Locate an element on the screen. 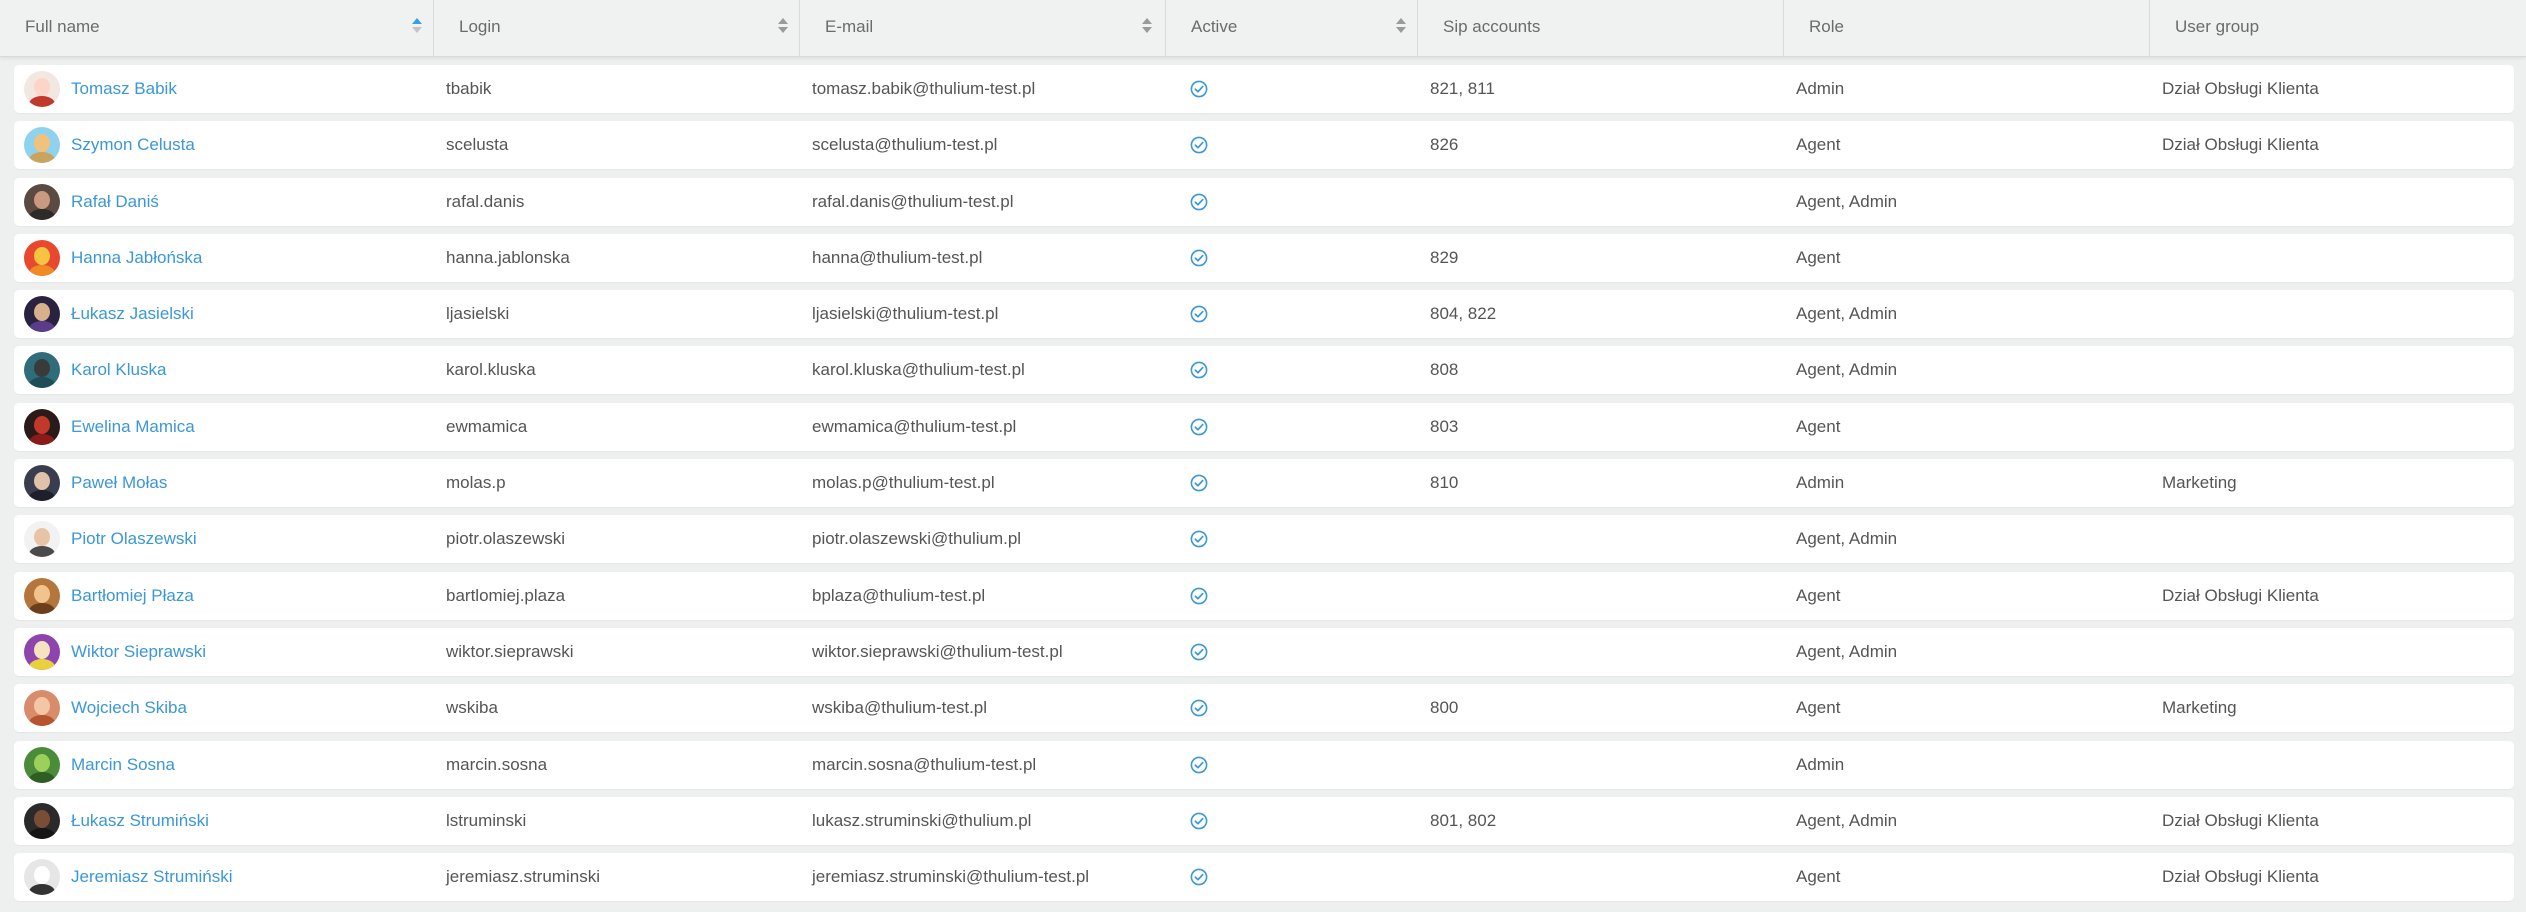 This screenshot has height=912, width=2526. column-header-label: E-mail is located at coordinates (849, 26).